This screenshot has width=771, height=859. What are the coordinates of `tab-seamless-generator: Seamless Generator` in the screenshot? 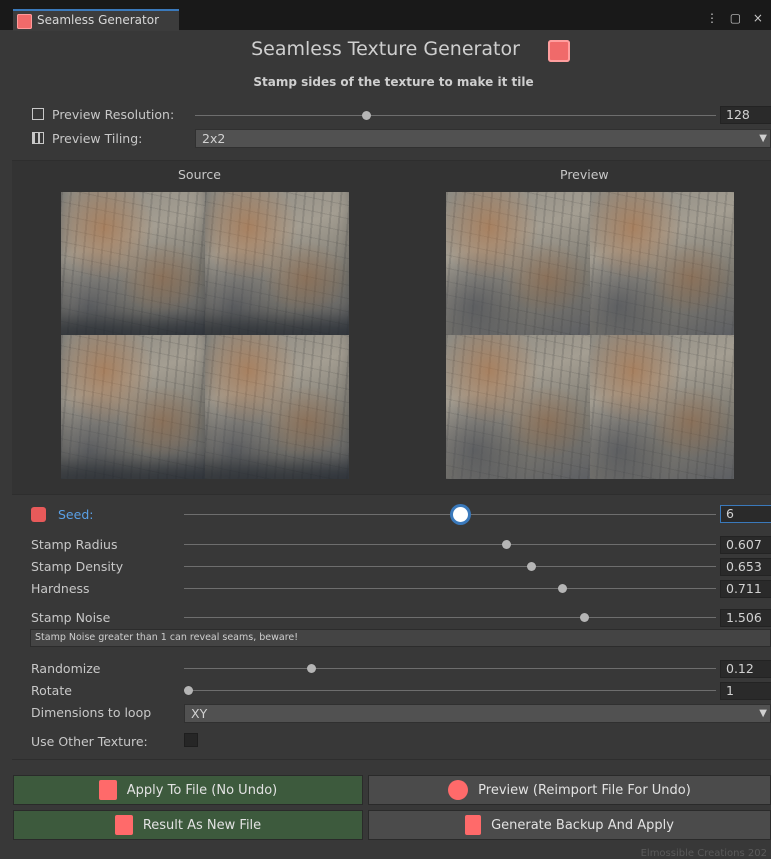 It's located at (96, 20).